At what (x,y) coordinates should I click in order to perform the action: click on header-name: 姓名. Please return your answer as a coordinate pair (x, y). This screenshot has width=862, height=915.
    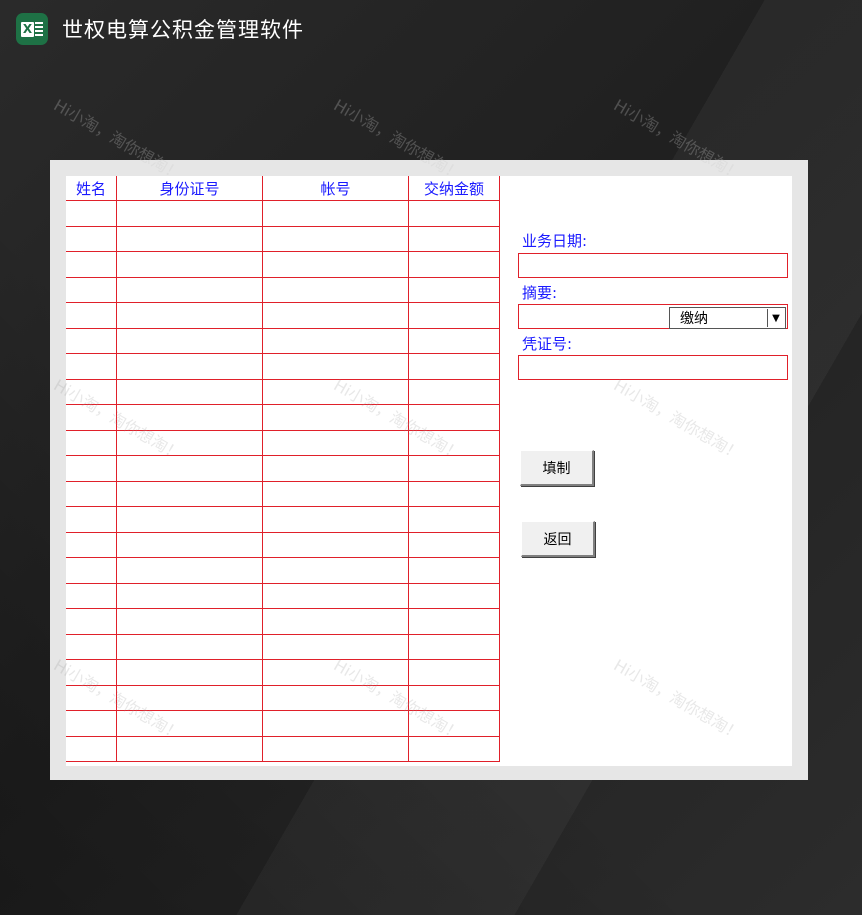
    Looking at the image, I should click on (91, 188).